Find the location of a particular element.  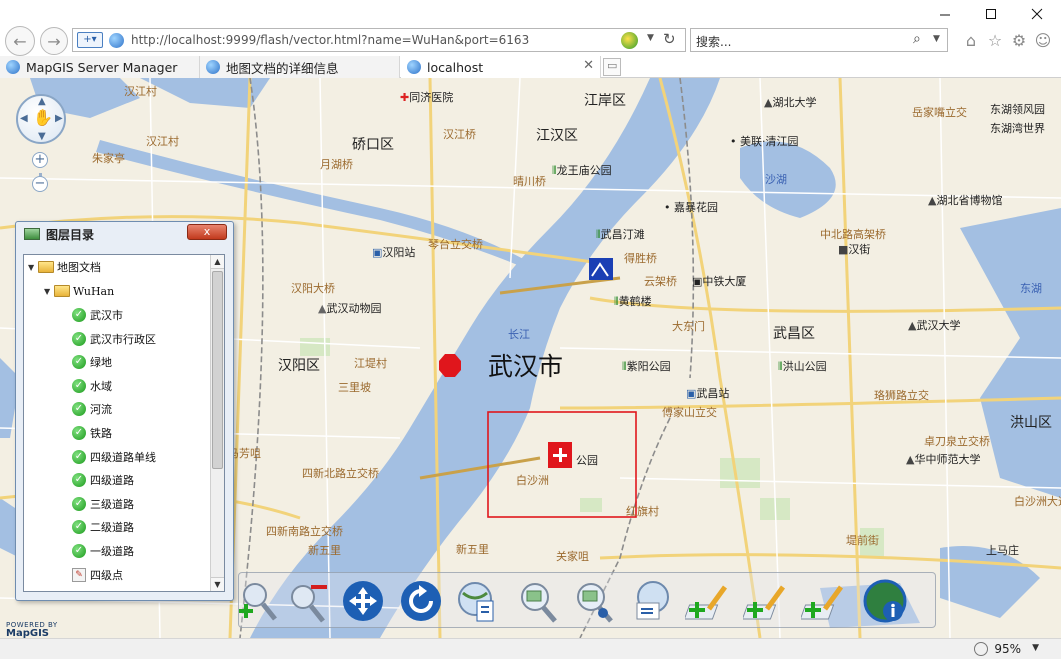

new-tab-button: ▭ is located at coordinates (612, 67).